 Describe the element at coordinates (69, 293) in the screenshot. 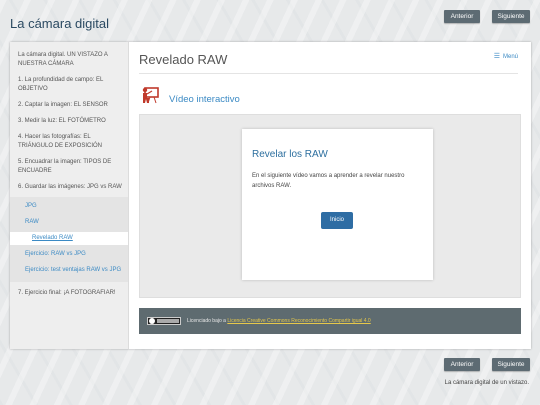

I see `sidebar-item-ejercicio-final: 7. Ejercicio final: ¡A FOTOGRAFIAR!` at that location.